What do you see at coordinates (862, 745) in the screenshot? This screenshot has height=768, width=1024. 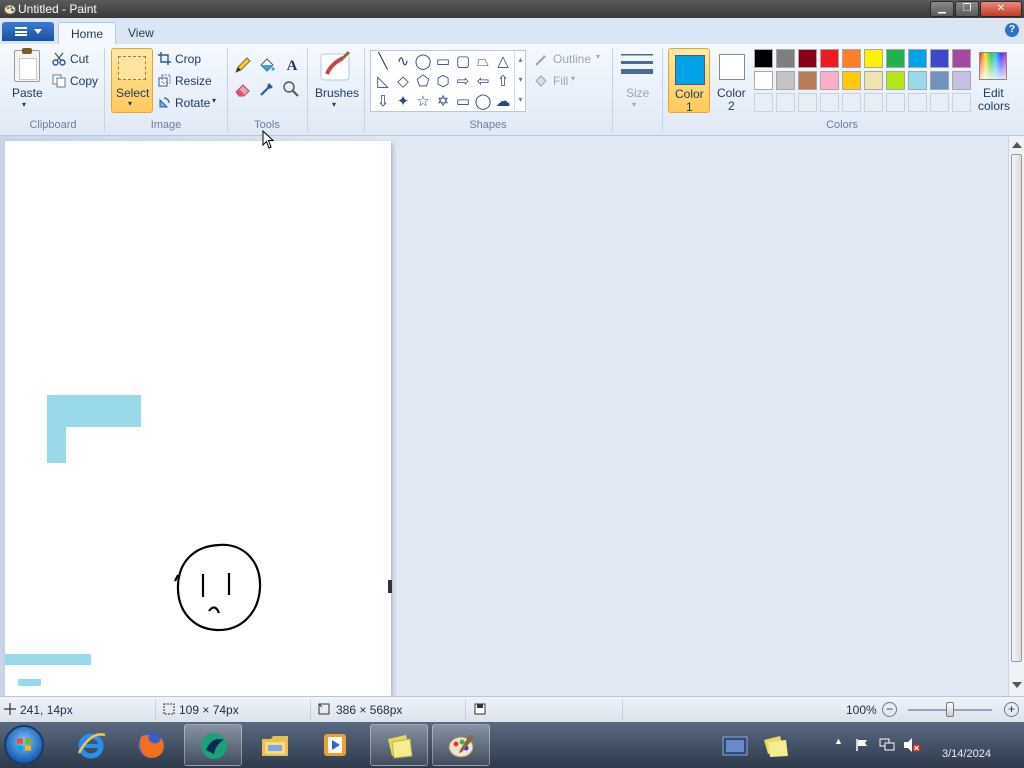 I see `action-center-flag-icon` at bounding box center [862, 745].